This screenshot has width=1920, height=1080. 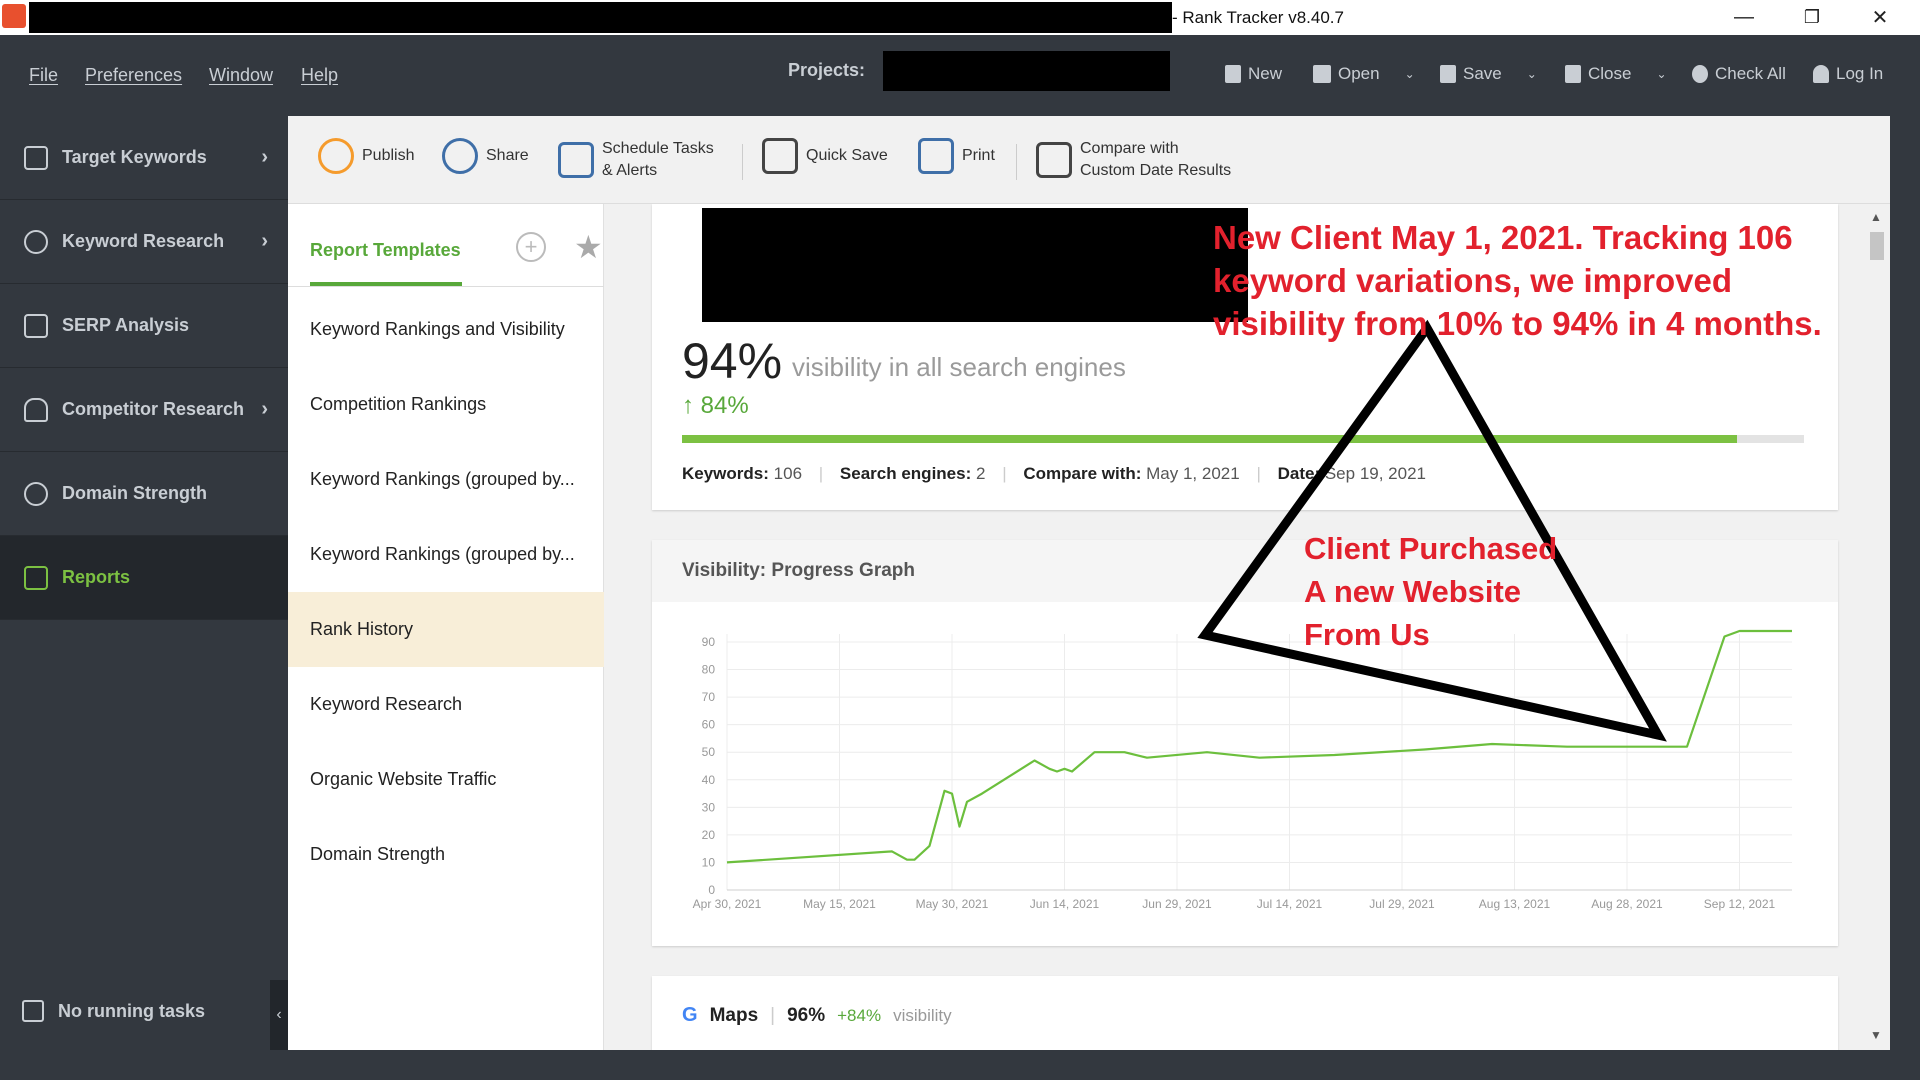 I want to click on y-tick-label: 30, so click(x=709, y=807).